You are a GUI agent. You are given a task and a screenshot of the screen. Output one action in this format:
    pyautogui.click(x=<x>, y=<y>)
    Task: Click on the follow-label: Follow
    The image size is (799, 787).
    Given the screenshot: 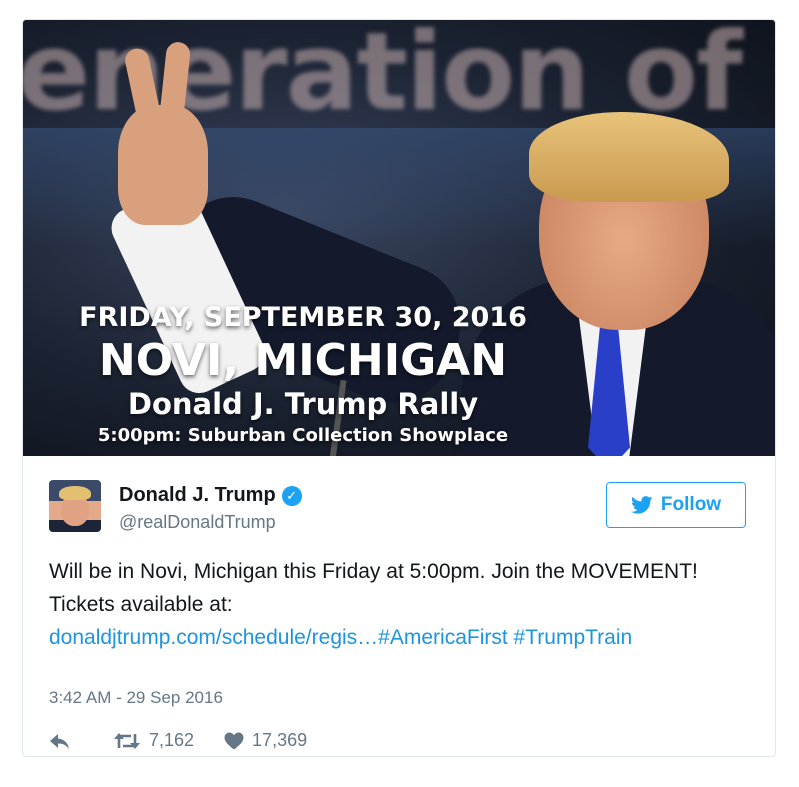 What is the action you would take?
    pyautogui.click(x=691, y=504)
    